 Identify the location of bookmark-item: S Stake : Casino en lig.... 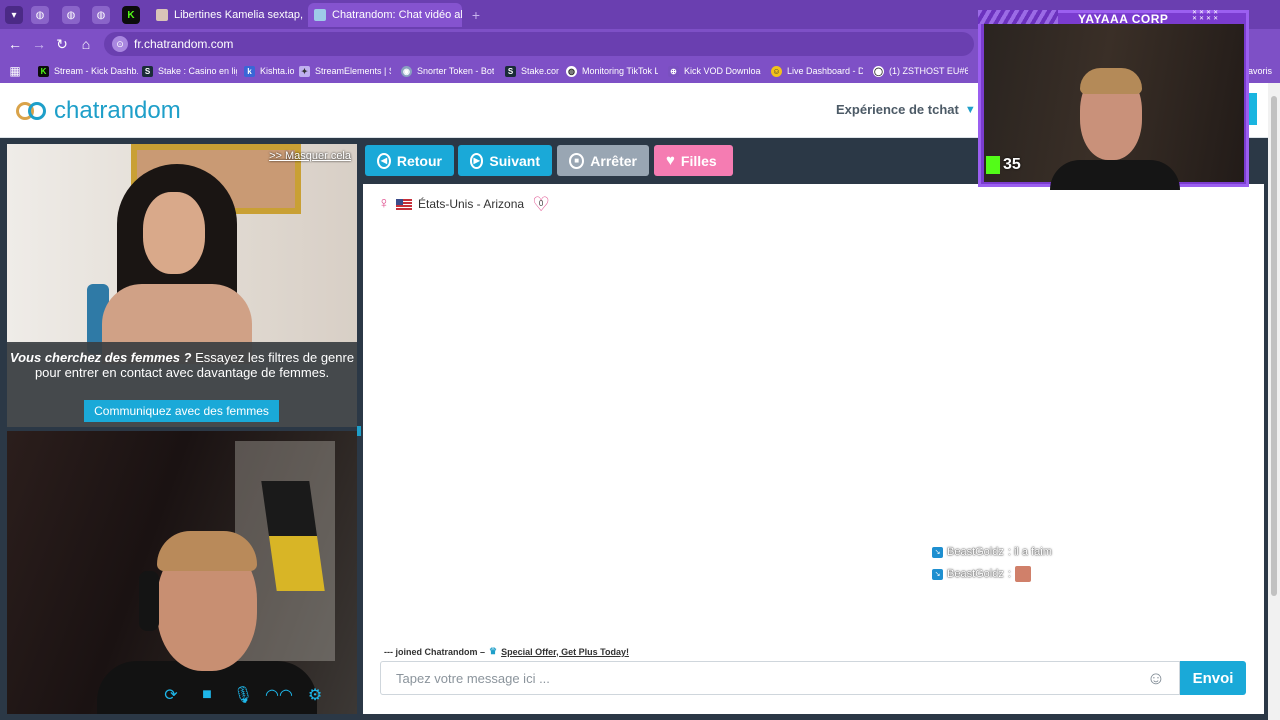
(189, 71).